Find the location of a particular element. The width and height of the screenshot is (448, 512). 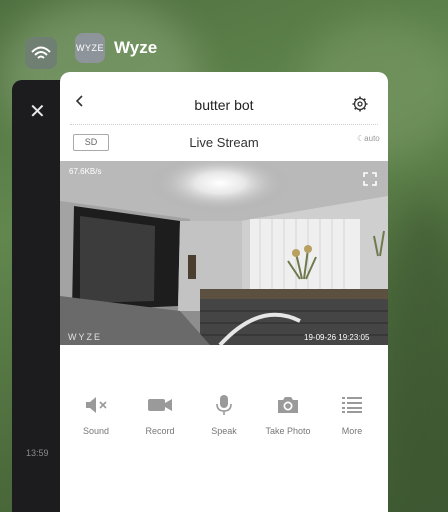

speak-label: Speak is located at coordinates (224, 431).